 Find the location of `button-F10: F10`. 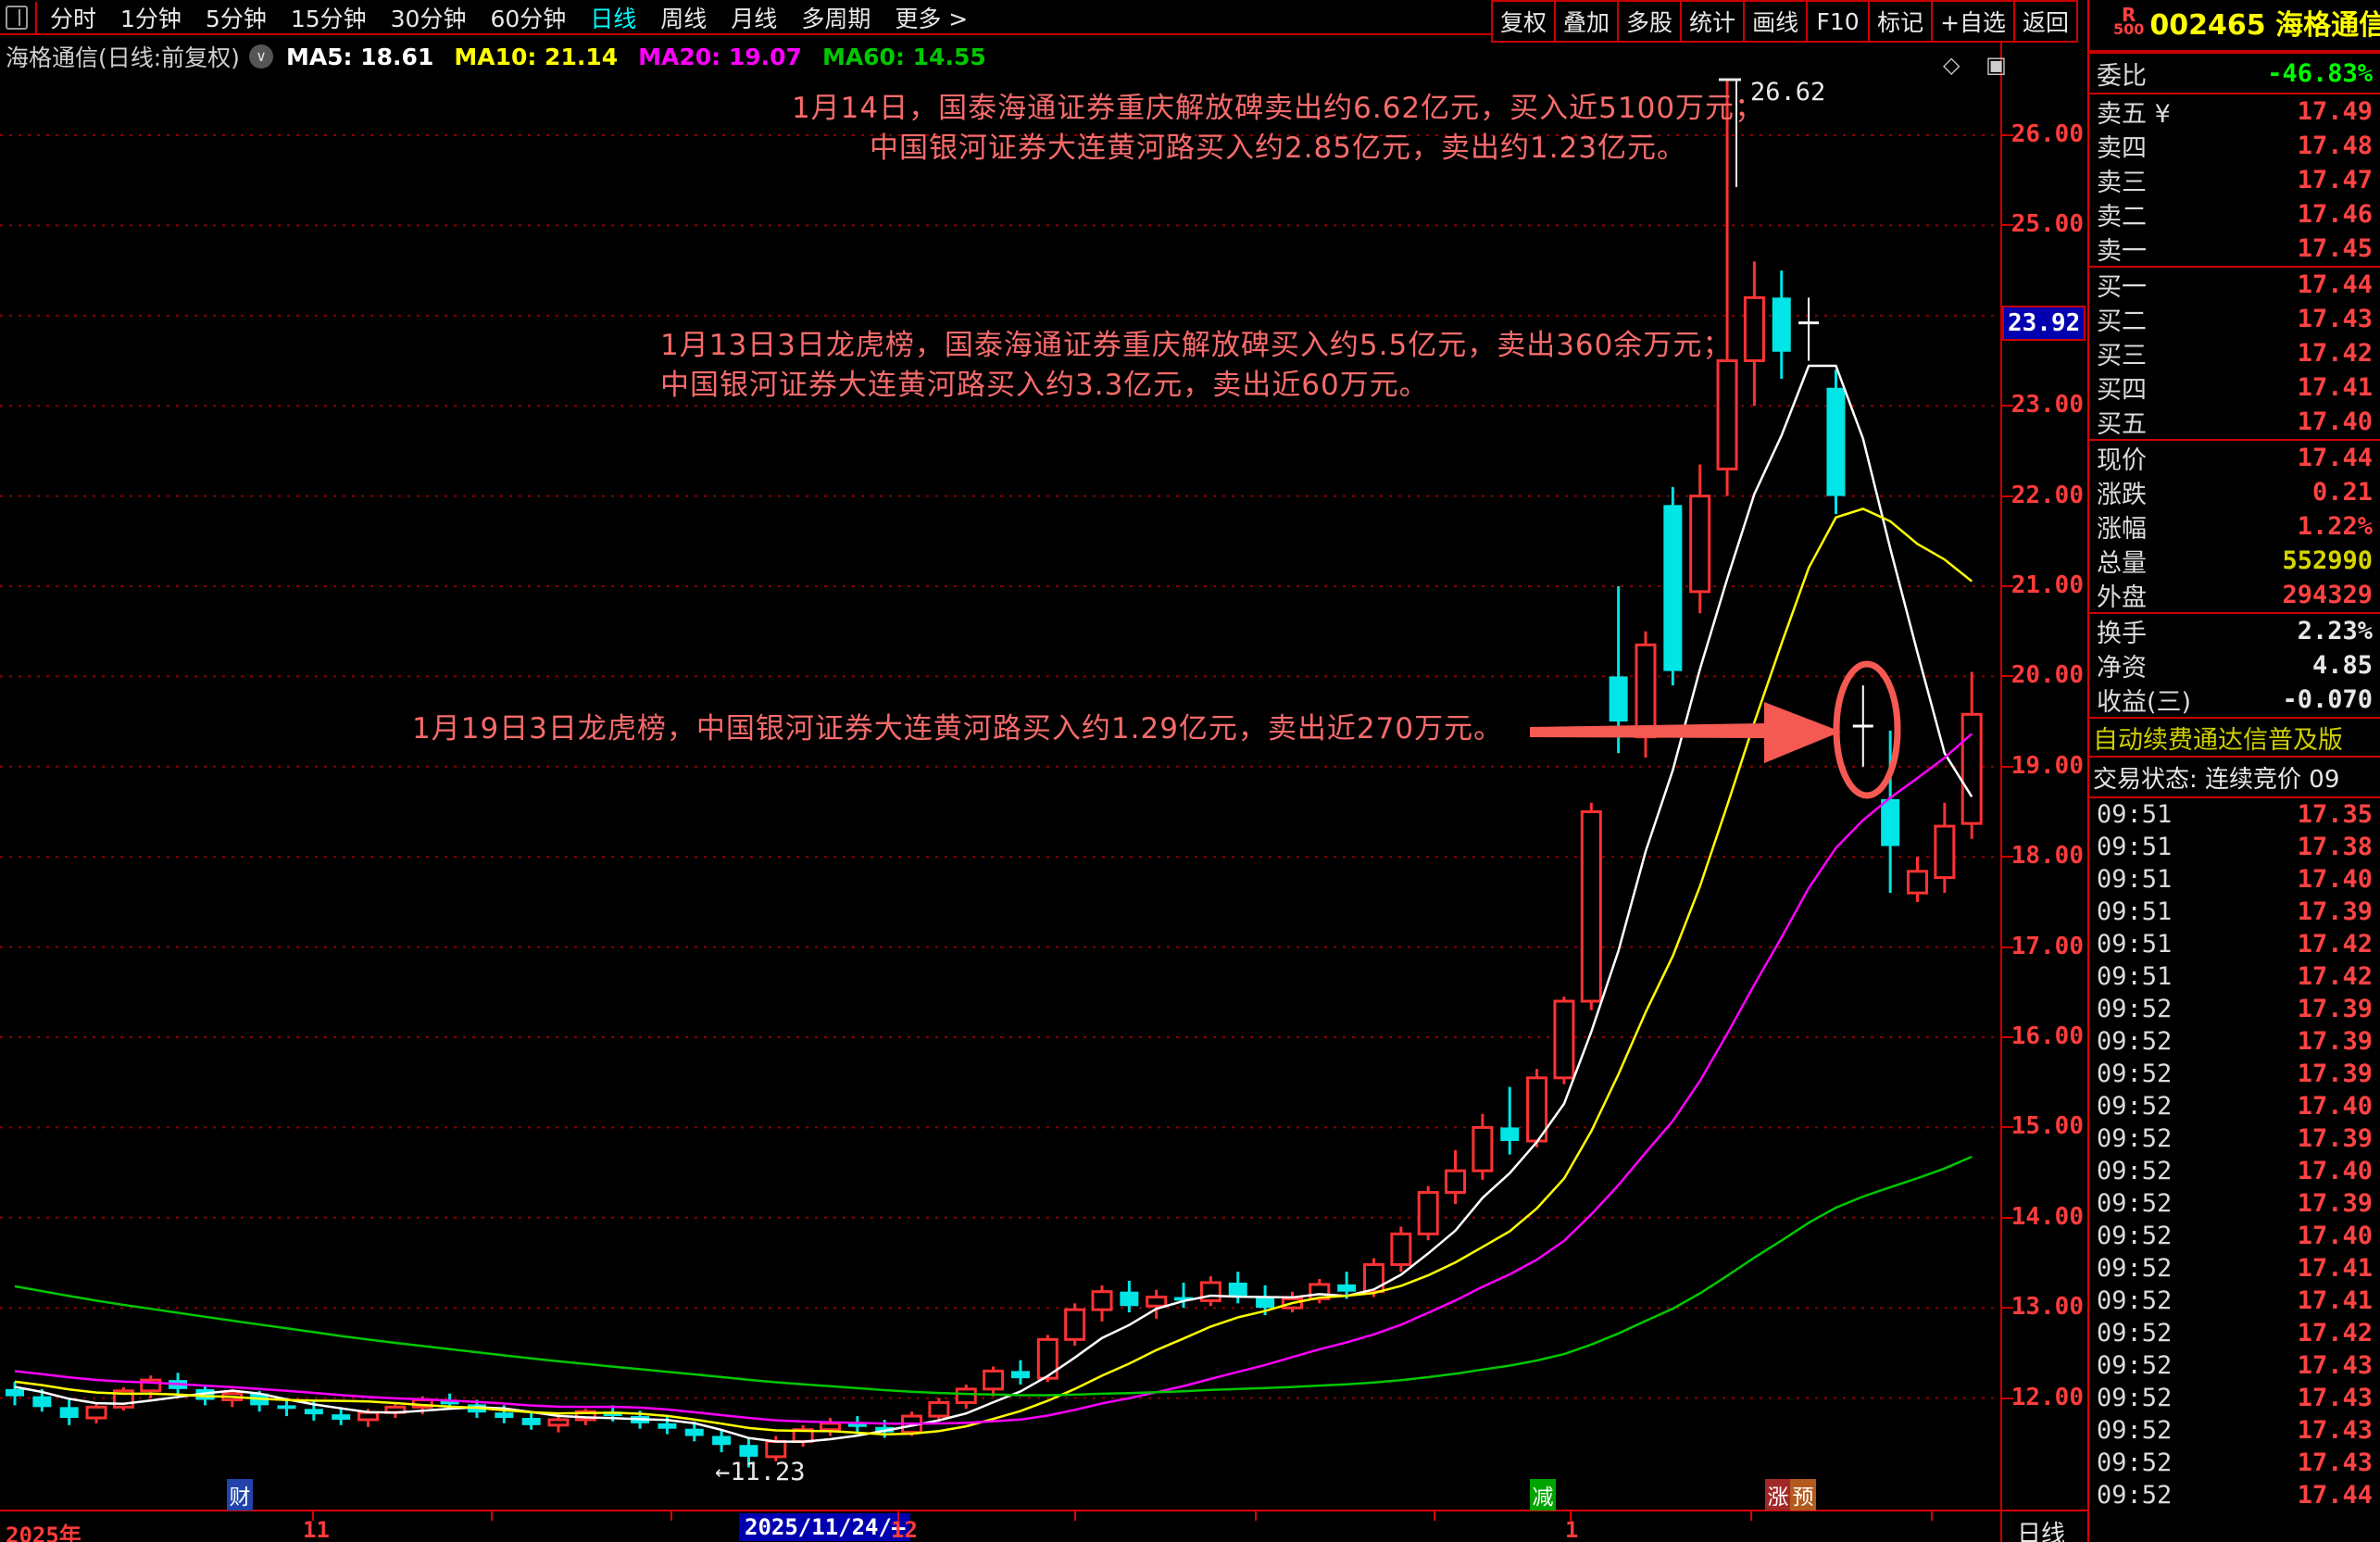

button-F10: F10 is located at coordinates (1838, 21).